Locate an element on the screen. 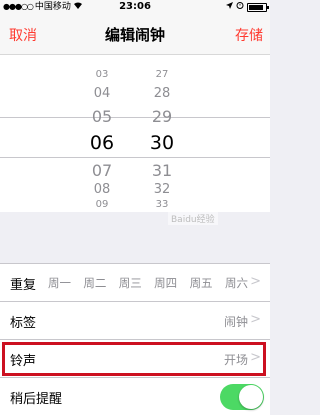 This screenshot has width=320, height=415. battery-level-fill is located at coordinates (256, 7).